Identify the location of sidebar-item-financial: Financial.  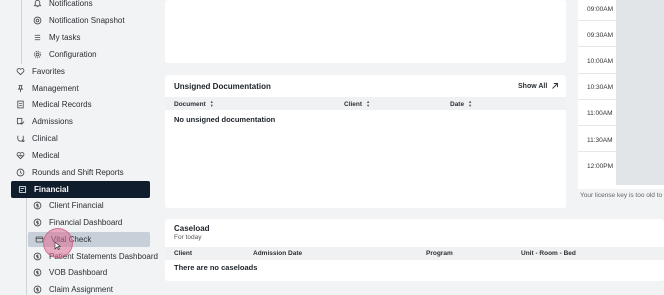
(80, 189).